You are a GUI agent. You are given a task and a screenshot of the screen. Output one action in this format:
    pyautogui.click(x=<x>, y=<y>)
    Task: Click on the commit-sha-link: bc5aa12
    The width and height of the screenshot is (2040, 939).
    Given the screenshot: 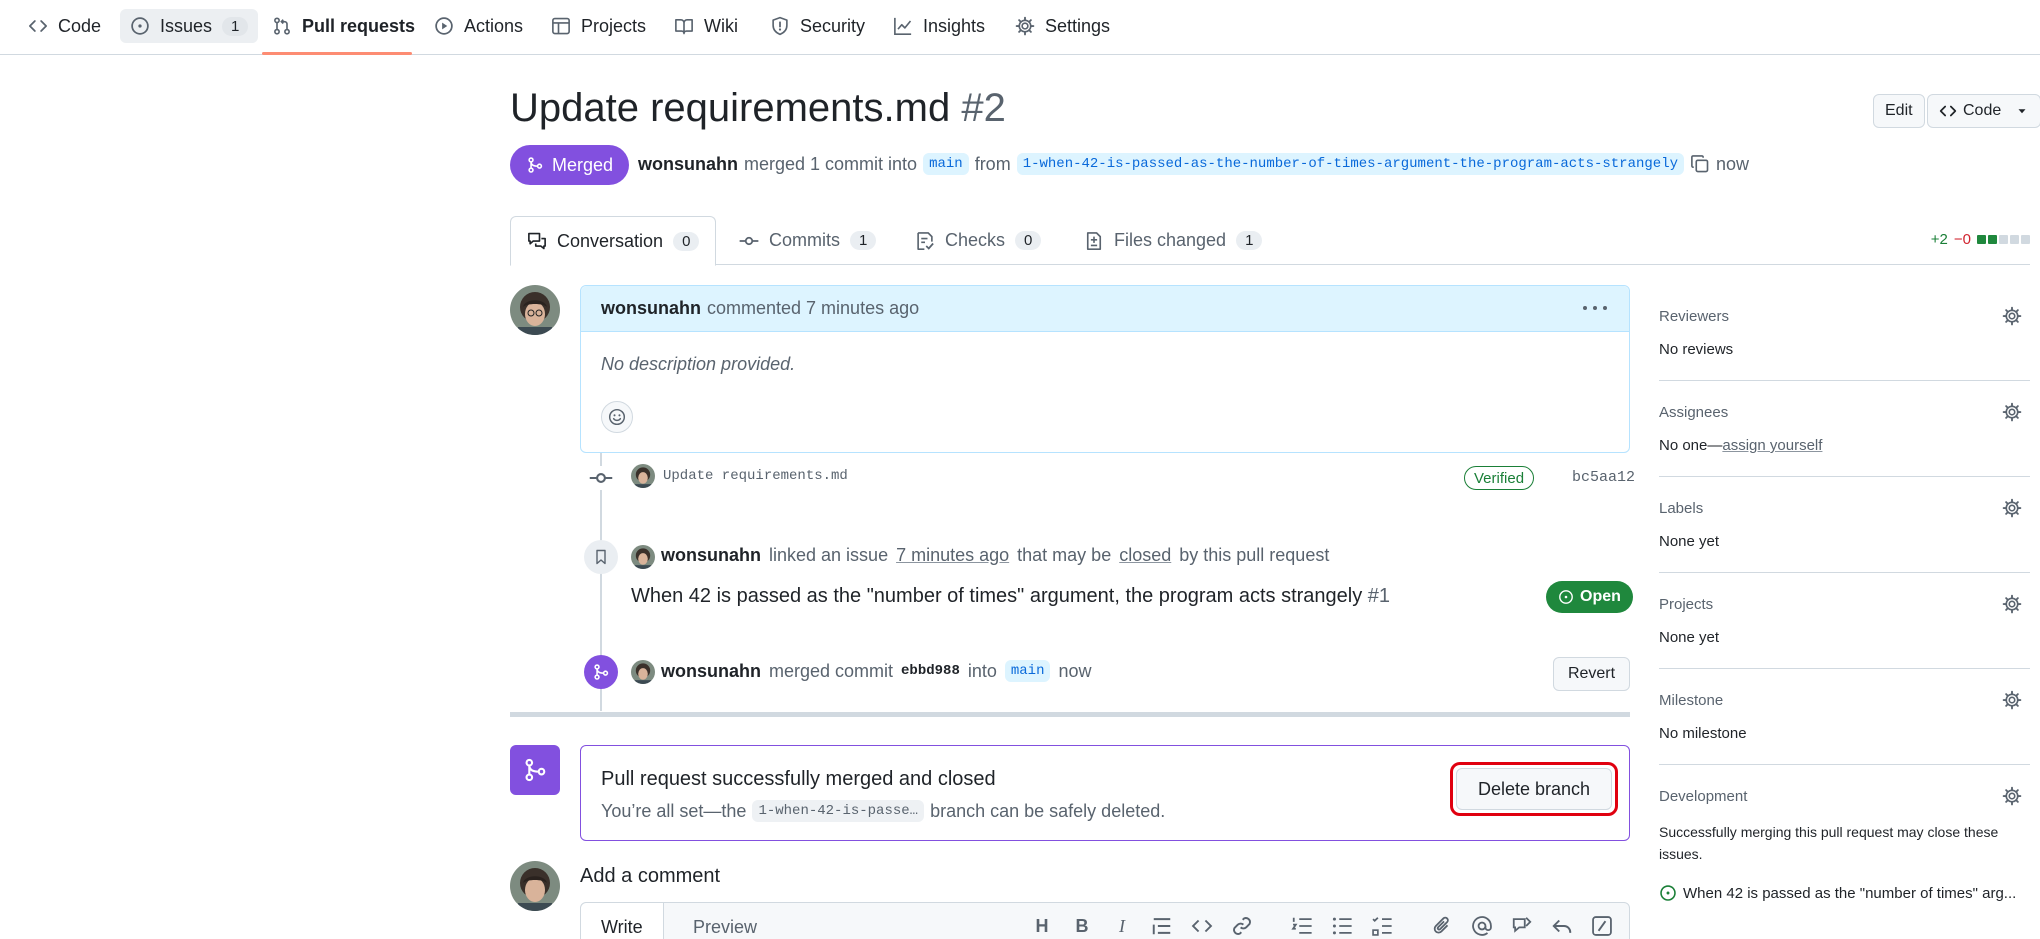 What is the action you would take?
    pyautogui.click(x=1603, y=477)
    